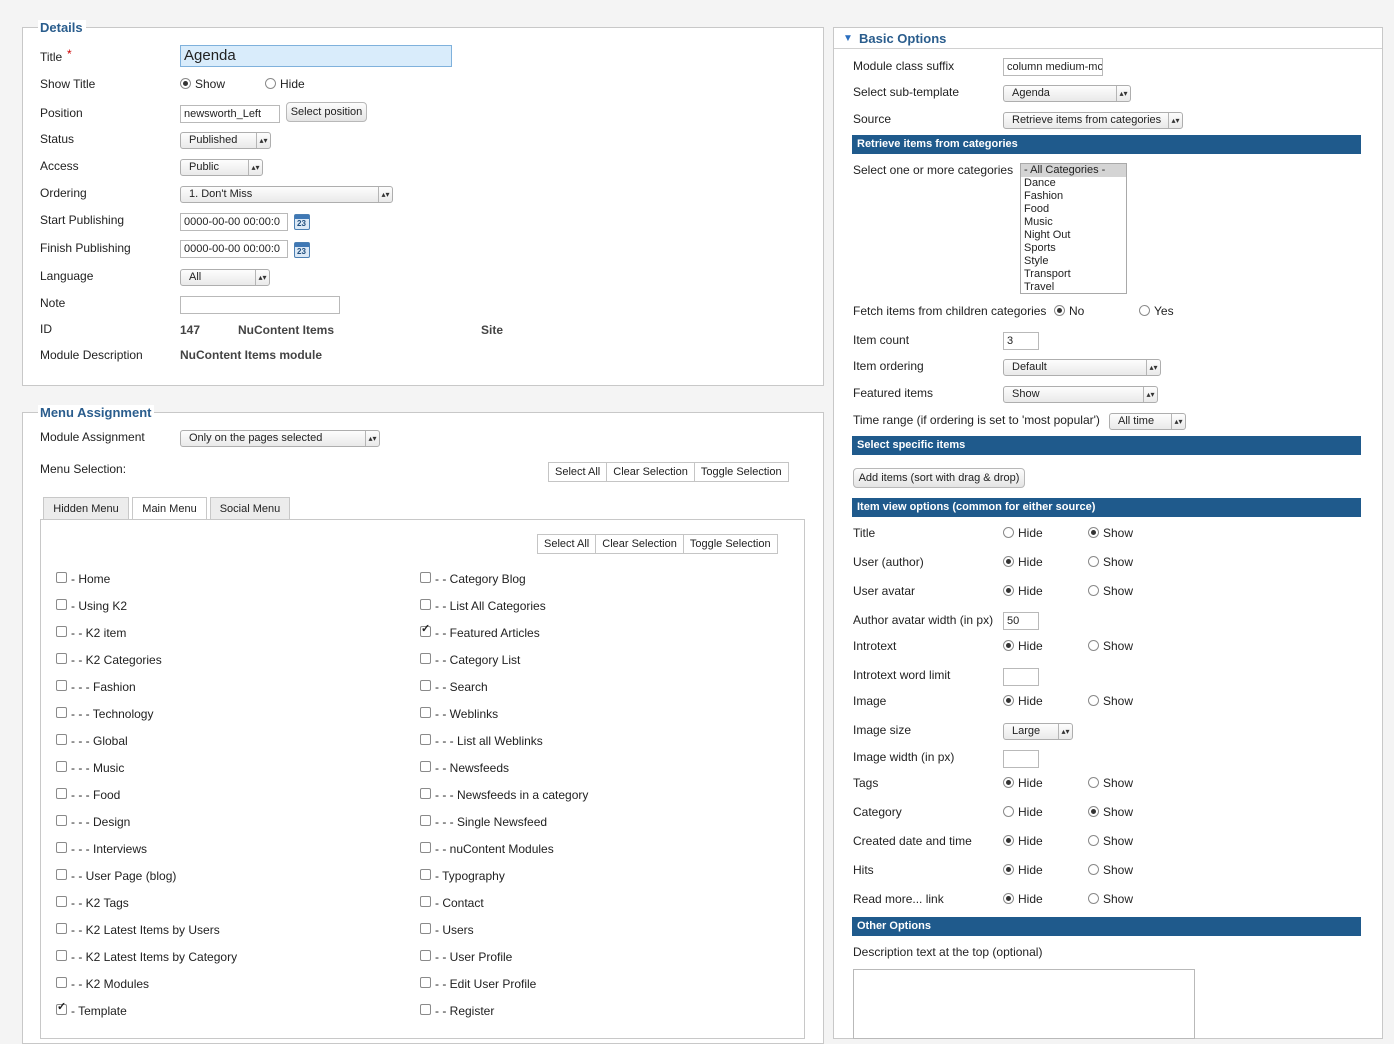  Describe the element at coordinates (1073, 209) in the screenshot. I see `category-option: Food` at that location.